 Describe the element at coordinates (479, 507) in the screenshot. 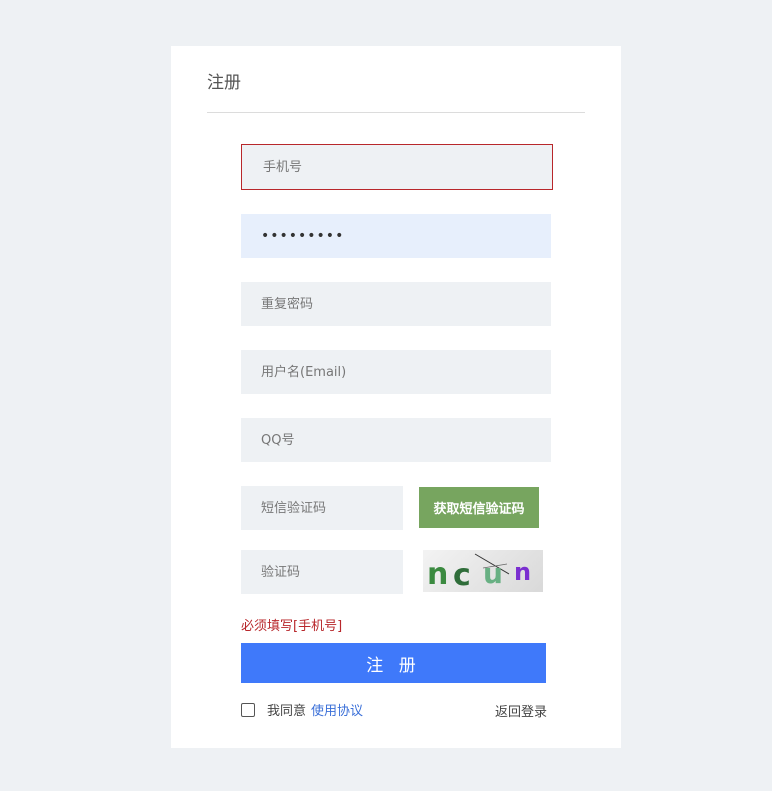

I see `get-sms-code-button: 获取短信验证码` at that location.